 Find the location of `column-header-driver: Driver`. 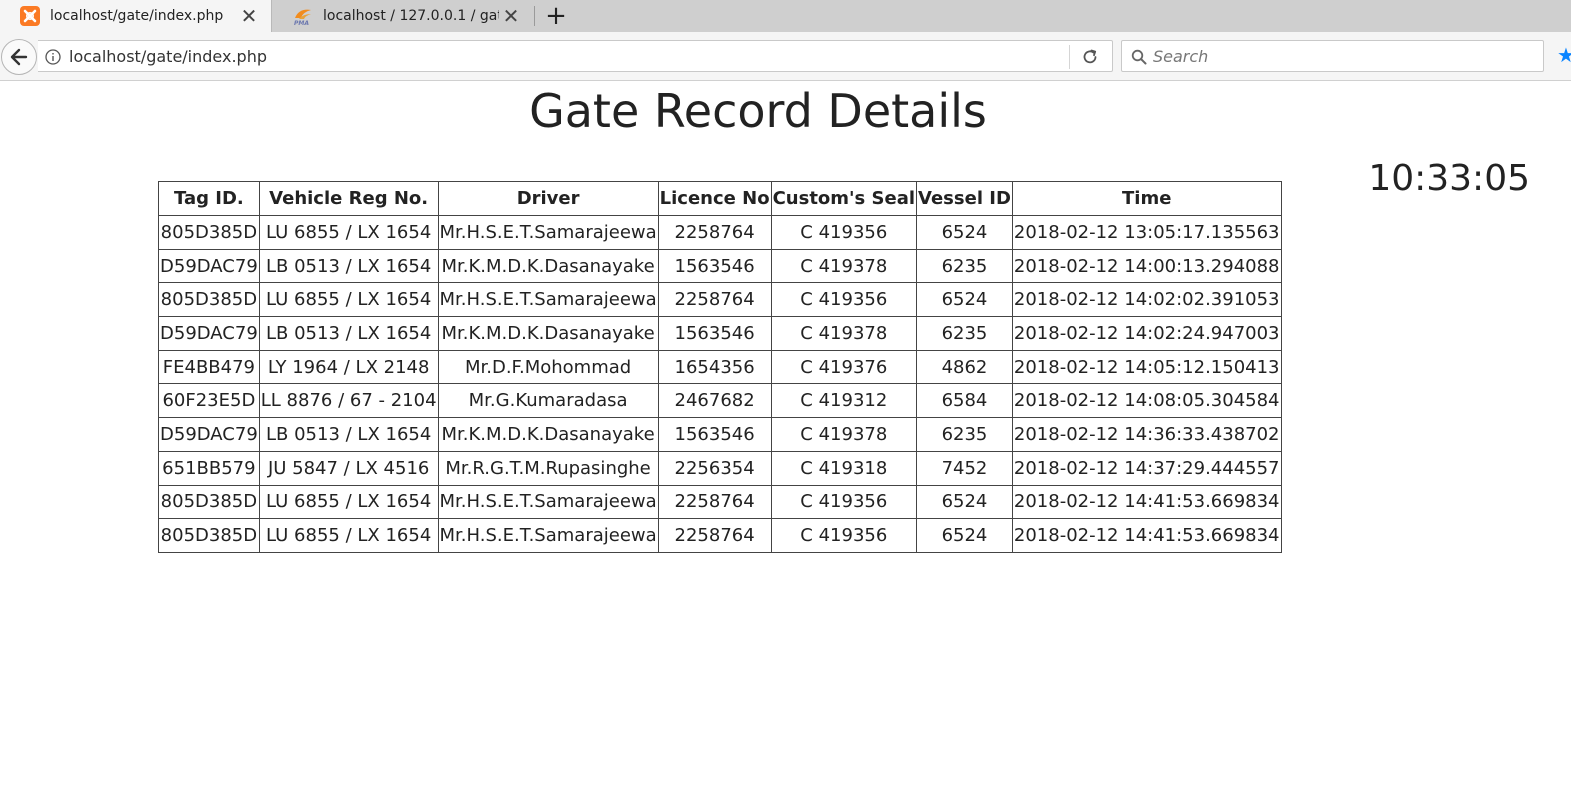

column-header-driver: Driver is located at coordinates (548, 198).